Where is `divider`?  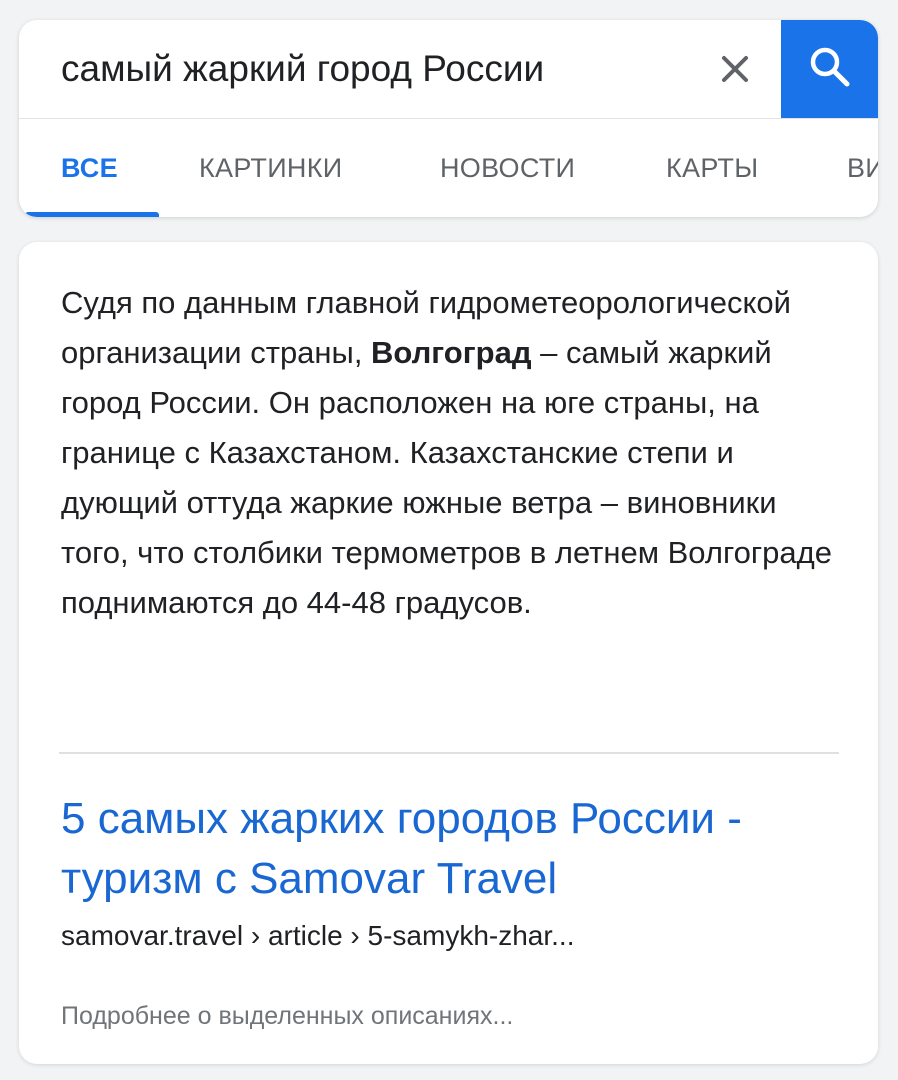
divider is located at coordinates (449, 753).